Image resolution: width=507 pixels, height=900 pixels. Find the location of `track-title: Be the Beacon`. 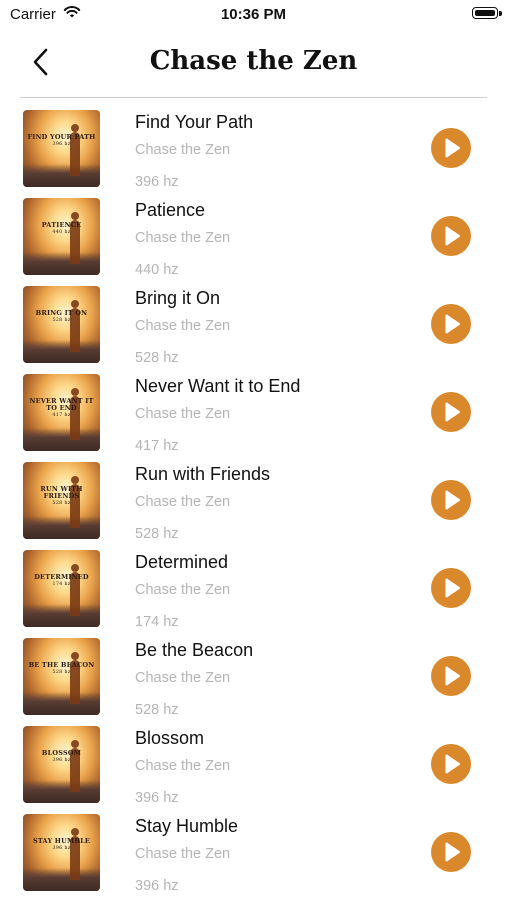

track-title: Be the Beacon is located at coordinates (194, 650).